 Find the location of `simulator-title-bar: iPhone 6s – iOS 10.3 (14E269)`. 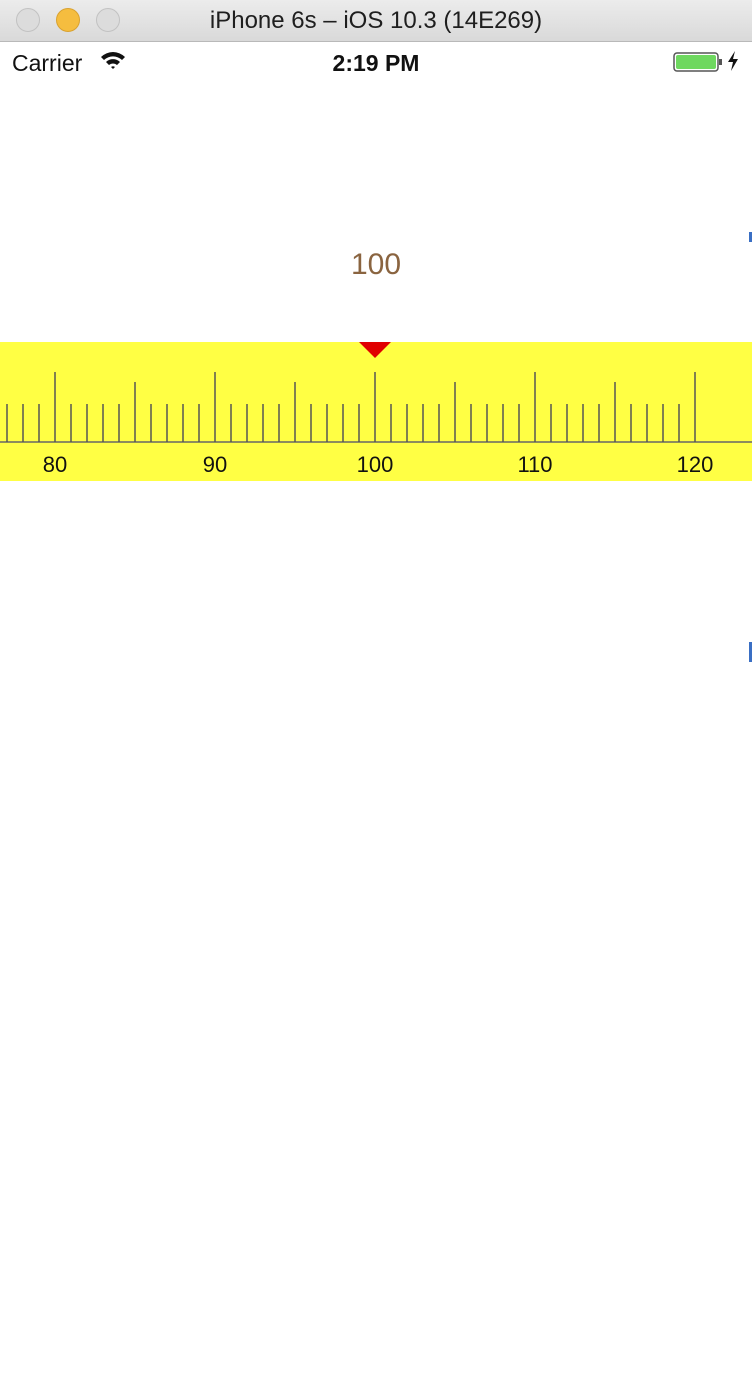

simulator-title-bar: iPhone 6s – iOS 10.3 (14E269) is located at coordinates (376, 21).